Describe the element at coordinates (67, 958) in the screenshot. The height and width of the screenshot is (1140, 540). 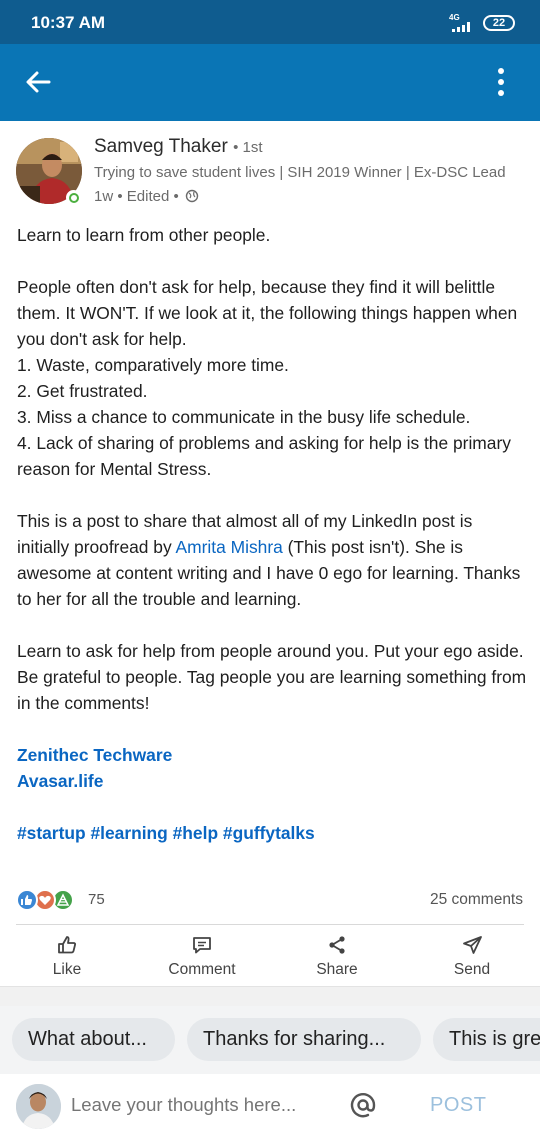
I see `like-button: Like` at that location.